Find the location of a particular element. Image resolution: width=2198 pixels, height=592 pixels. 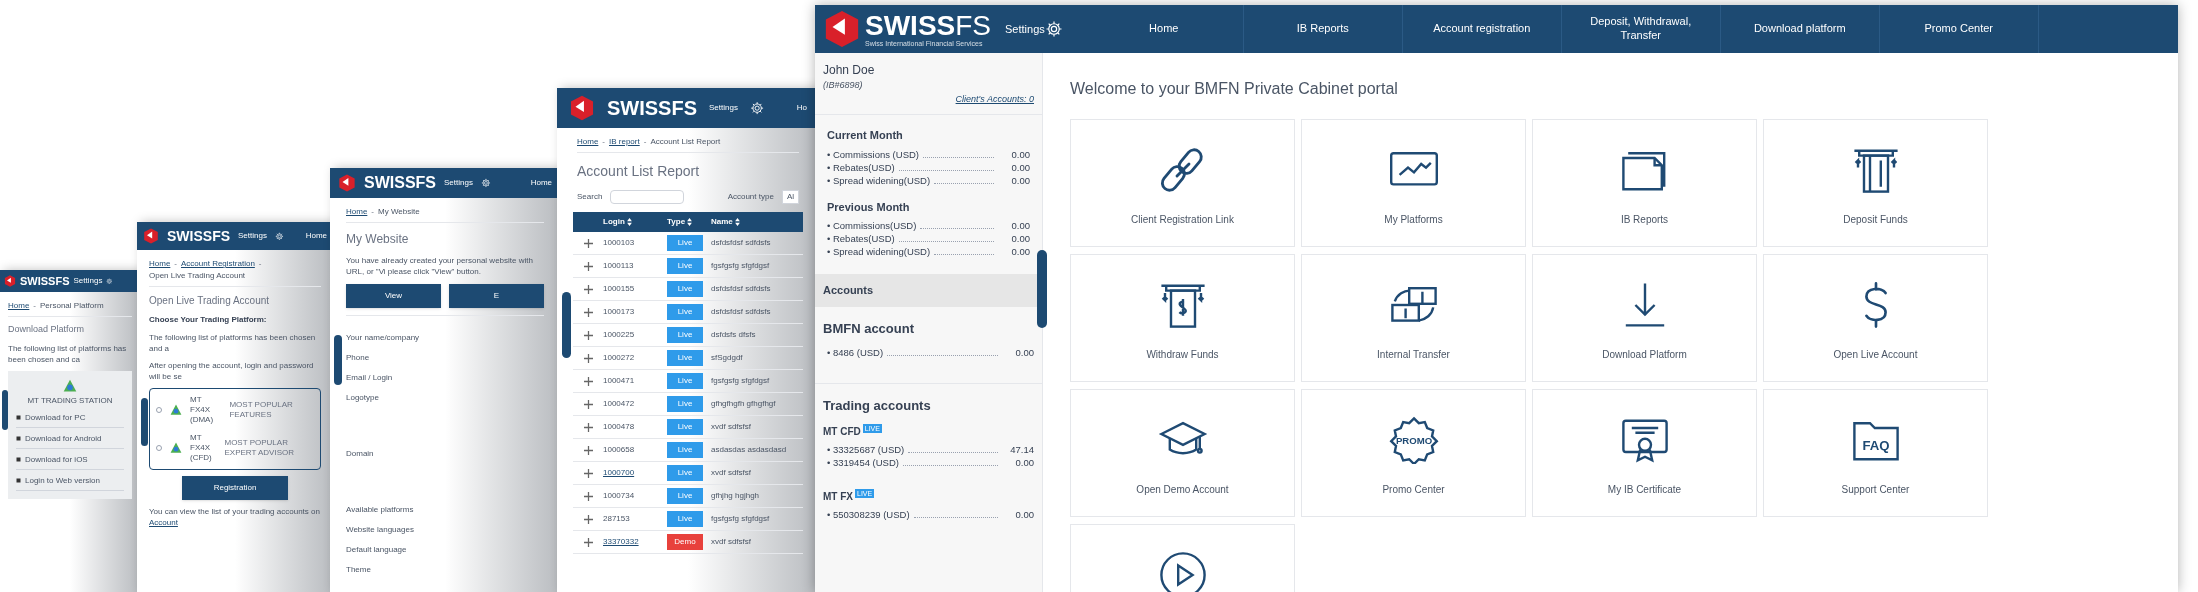

group-title: Current Month is located at coordinates (865, 135).